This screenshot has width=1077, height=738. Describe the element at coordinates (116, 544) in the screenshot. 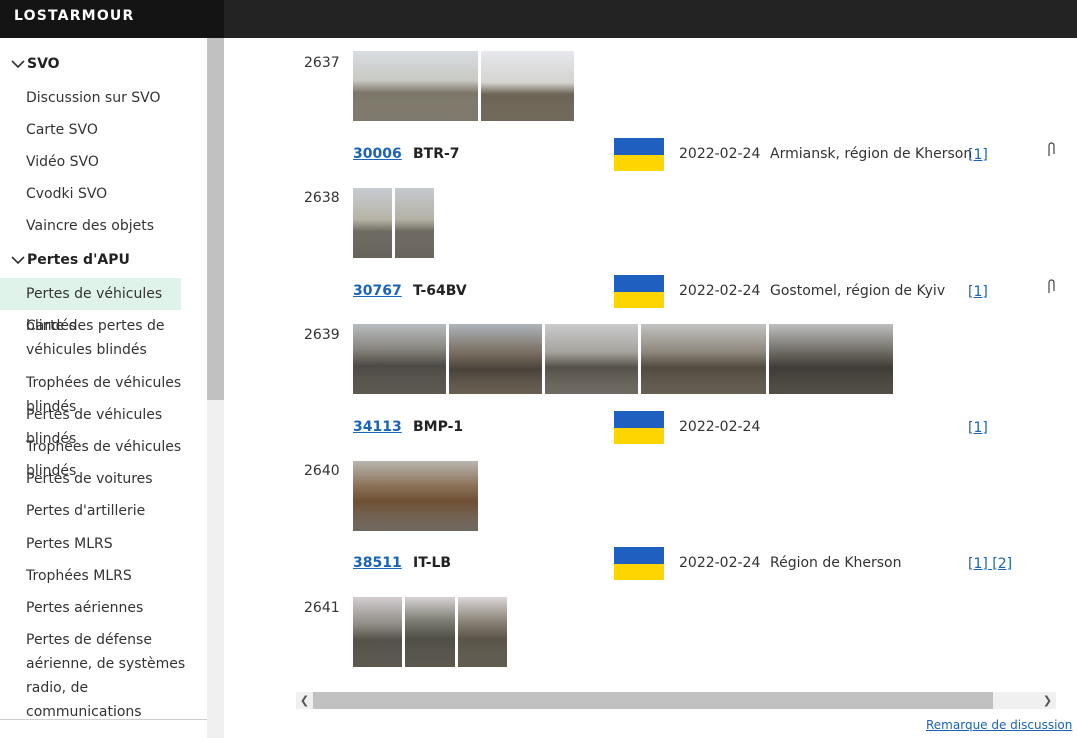

I see `sidebar-item-mlrs-losses: Pertes MLRS` at that location.